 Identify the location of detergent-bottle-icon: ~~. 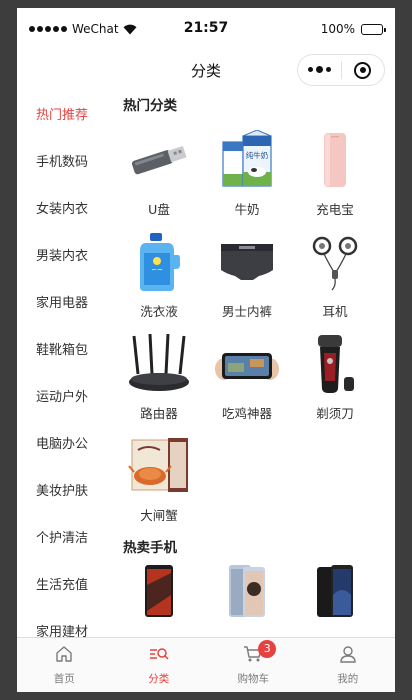
(159, 262).